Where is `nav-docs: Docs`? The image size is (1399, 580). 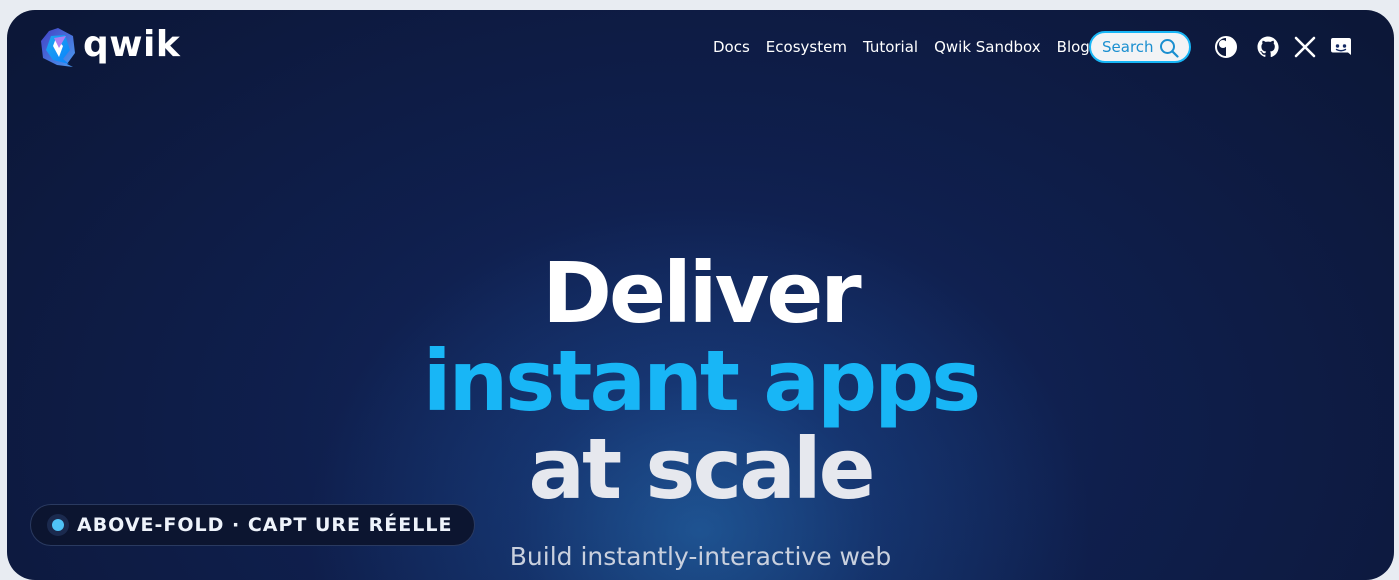 nav-docs: Docs is located at coordinates (731, 47).